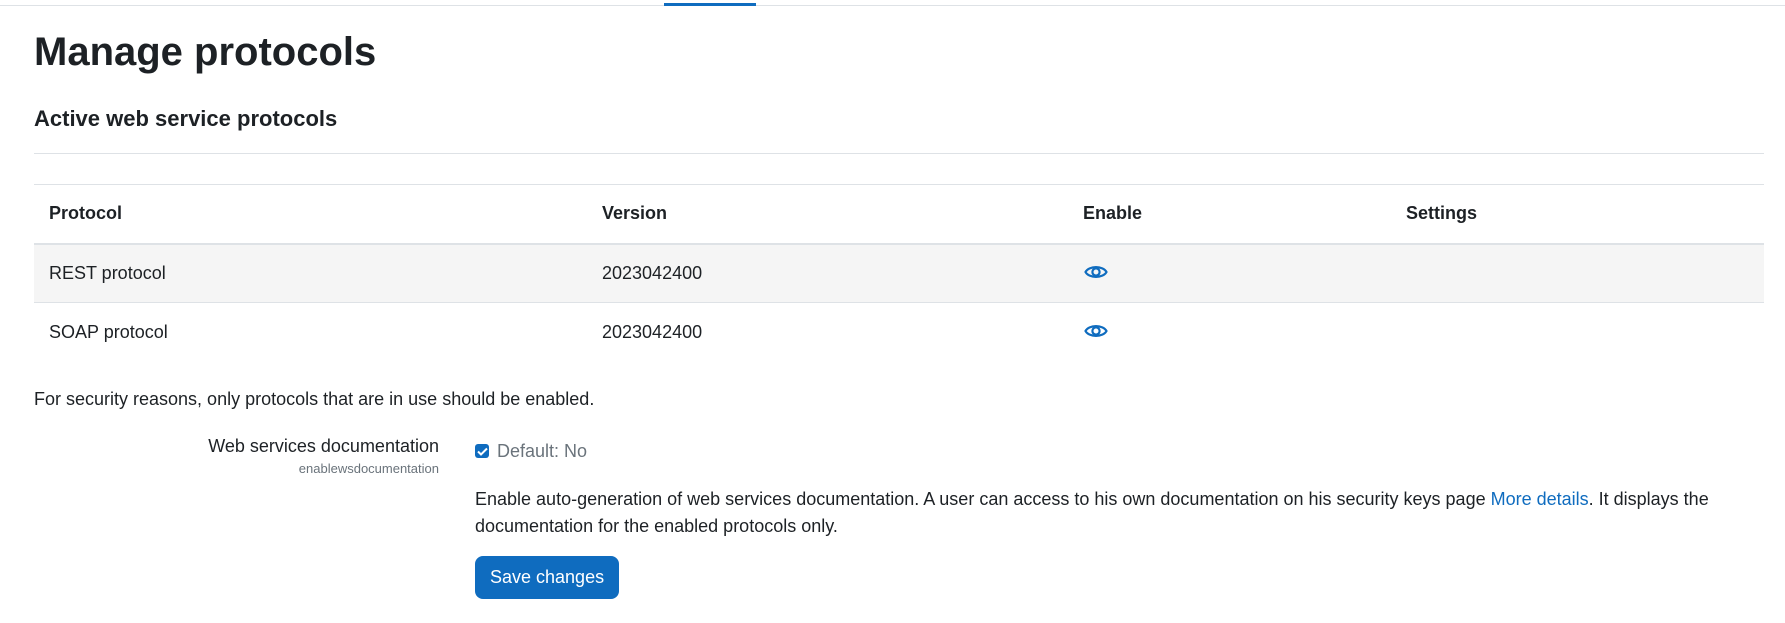  Describe the element at coordinates (186, 118) in the screenshot. I see `section-title: Active web service protocols` at that location.